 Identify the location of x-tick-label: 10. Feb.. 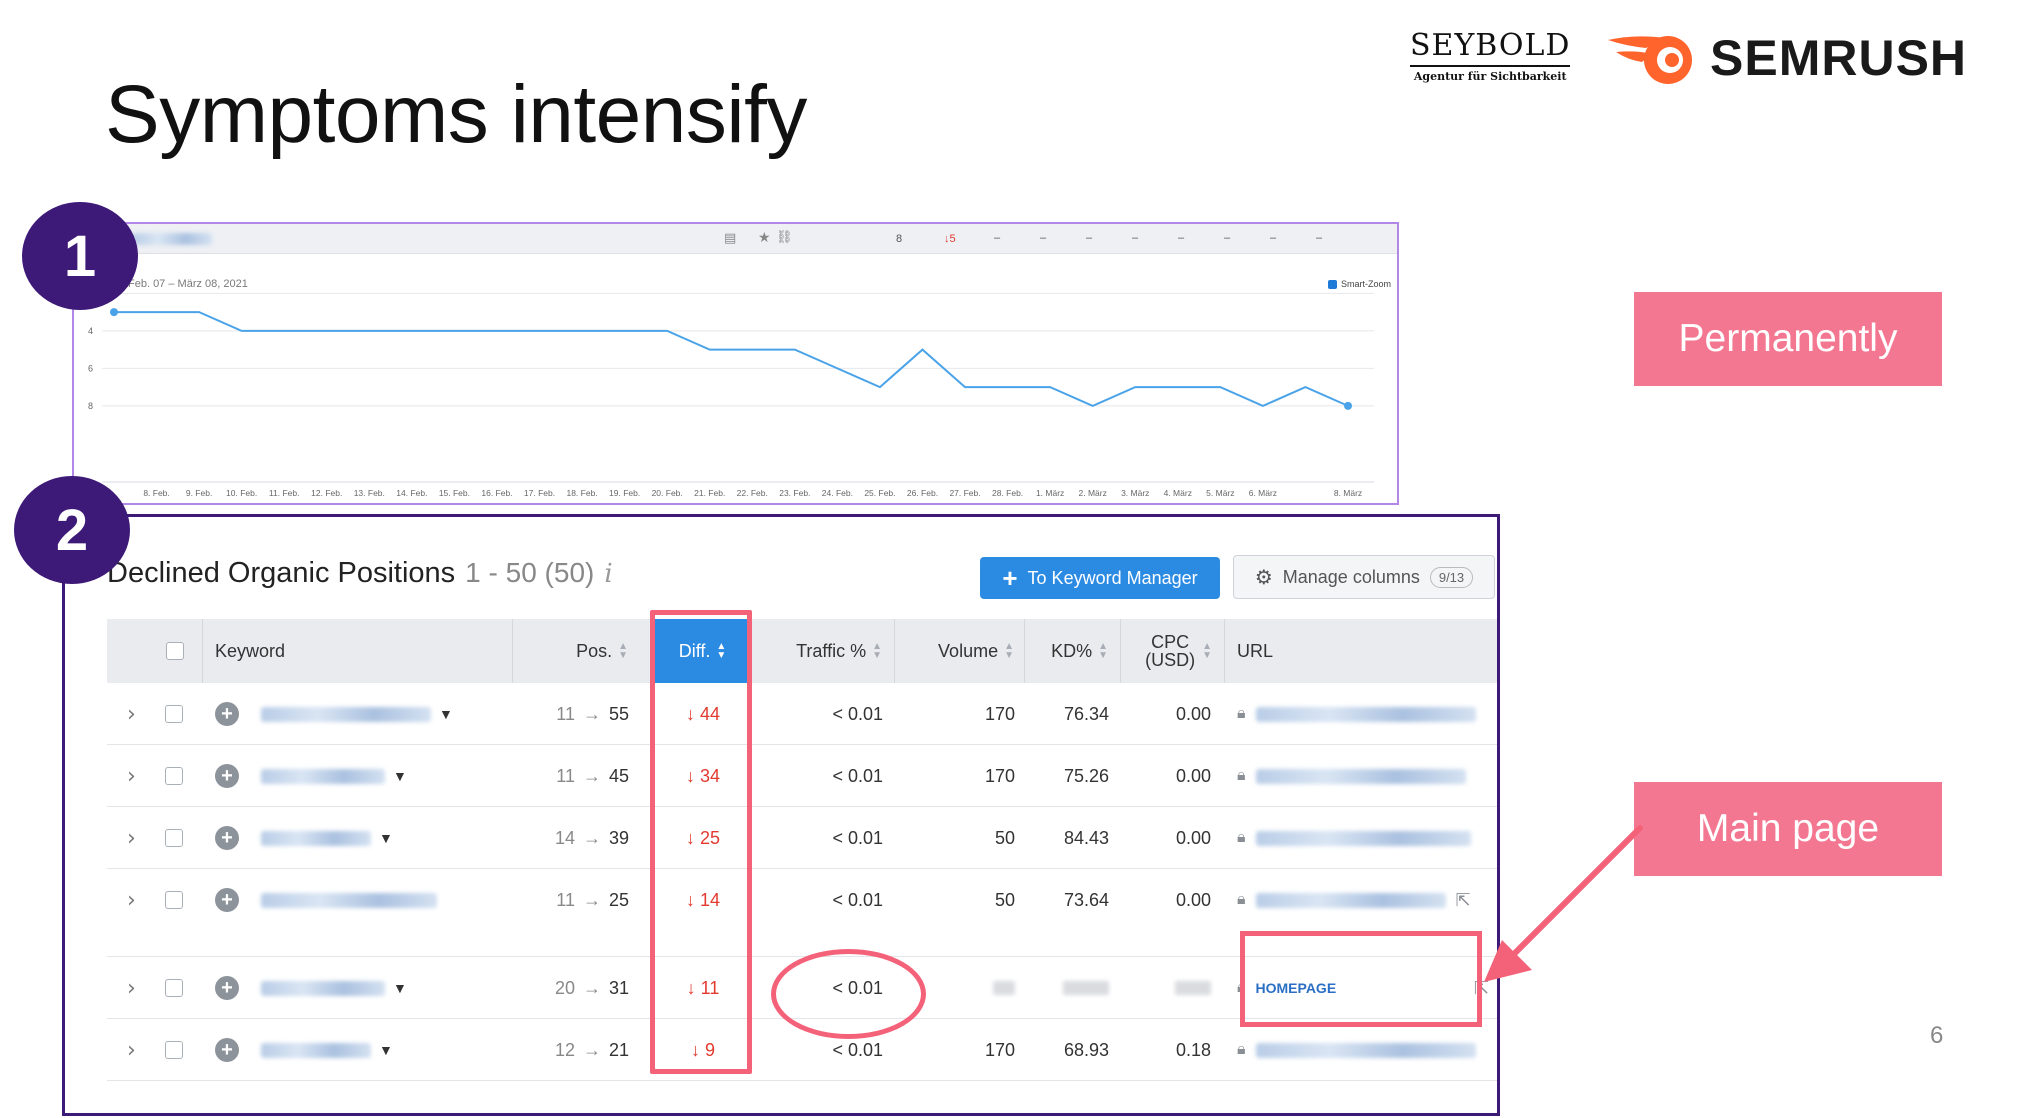
(241, 493).